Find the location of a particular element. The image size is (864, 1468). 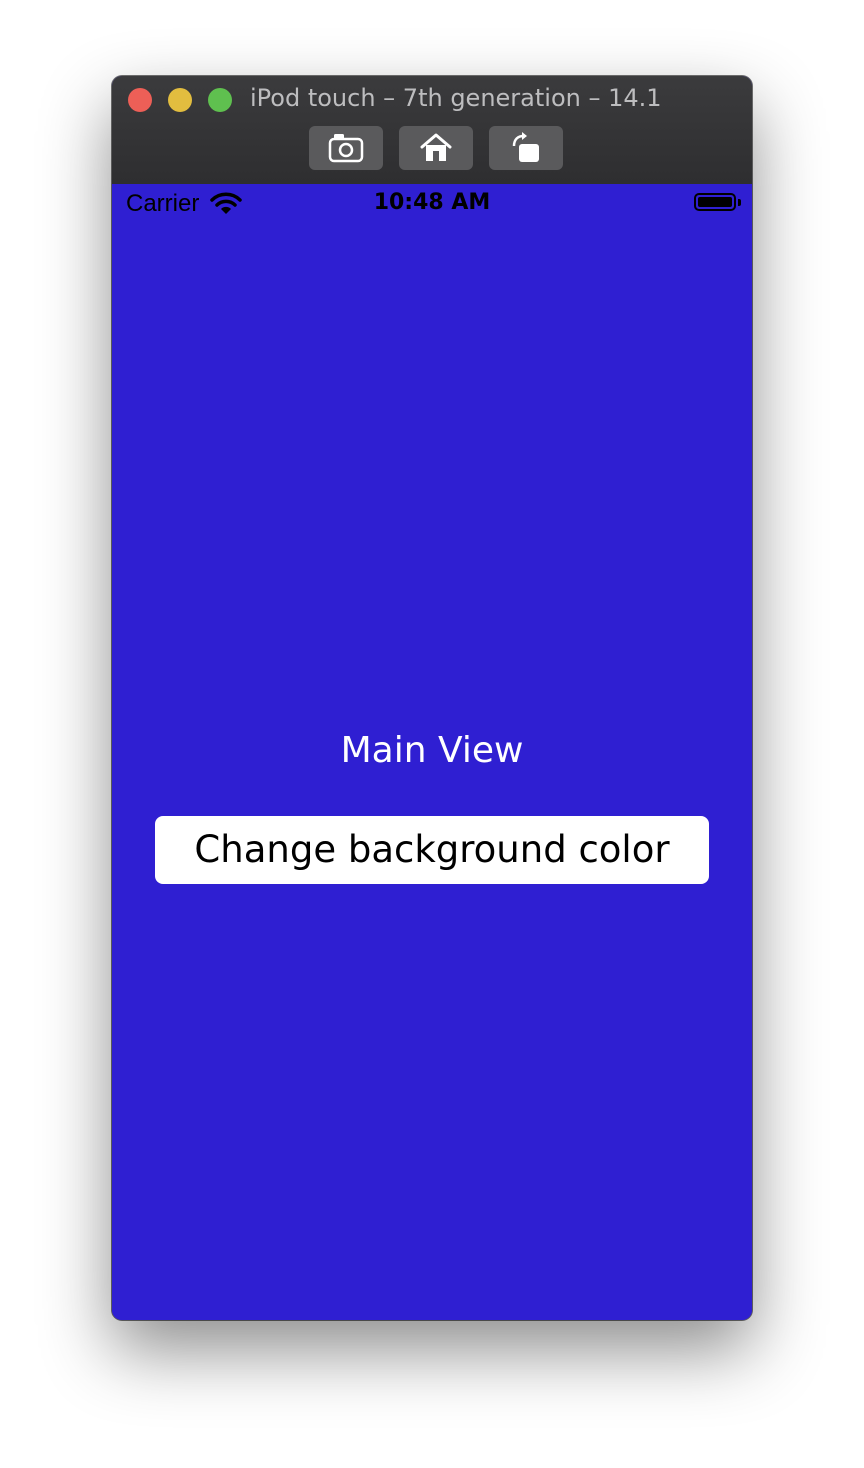

rotate-button is located at coordinates (526, 148).